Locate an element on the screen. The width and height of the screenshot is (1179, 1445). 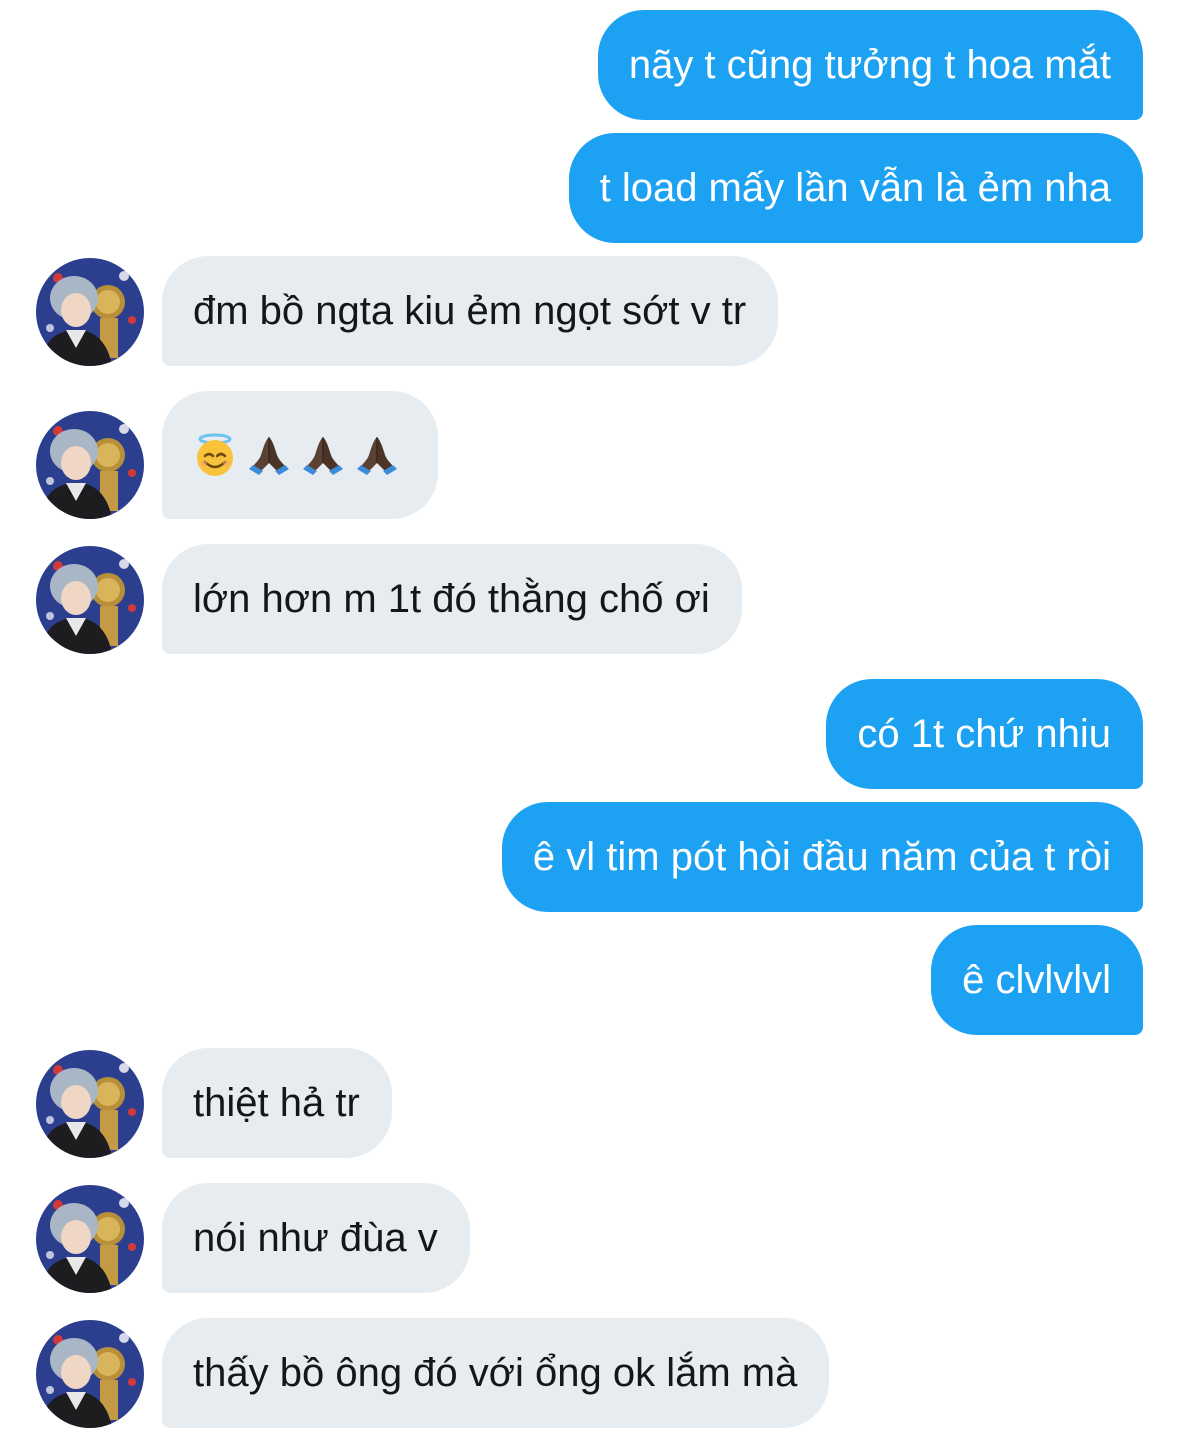
message-bubble: thấy bồ ông đó với ổng ok lắm mà is located at coordinates (496, 1373).